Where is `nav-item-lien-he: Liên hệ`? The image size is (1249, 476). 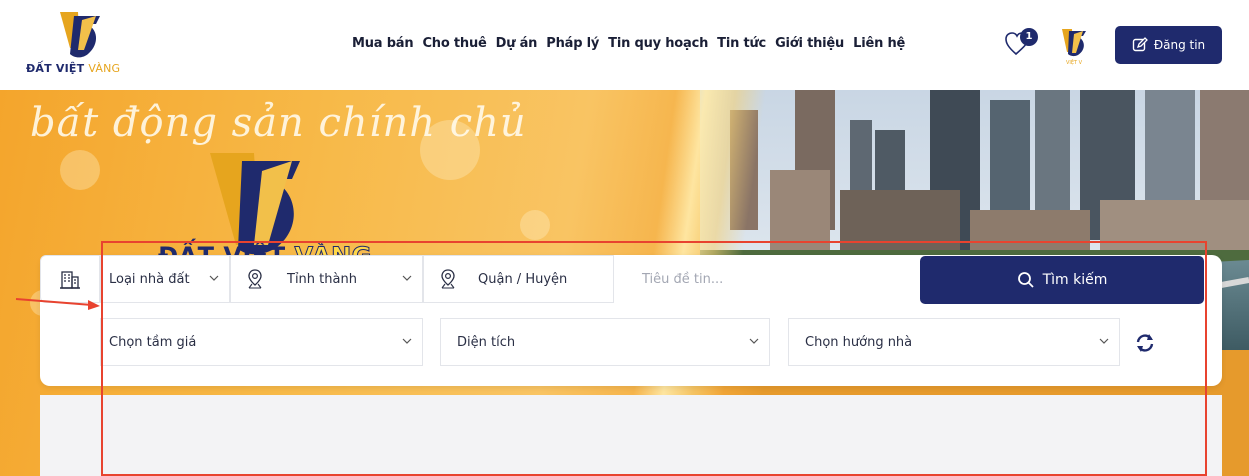
nav-item-lien-he: Liên hệ is located at coordinates (879, 43).